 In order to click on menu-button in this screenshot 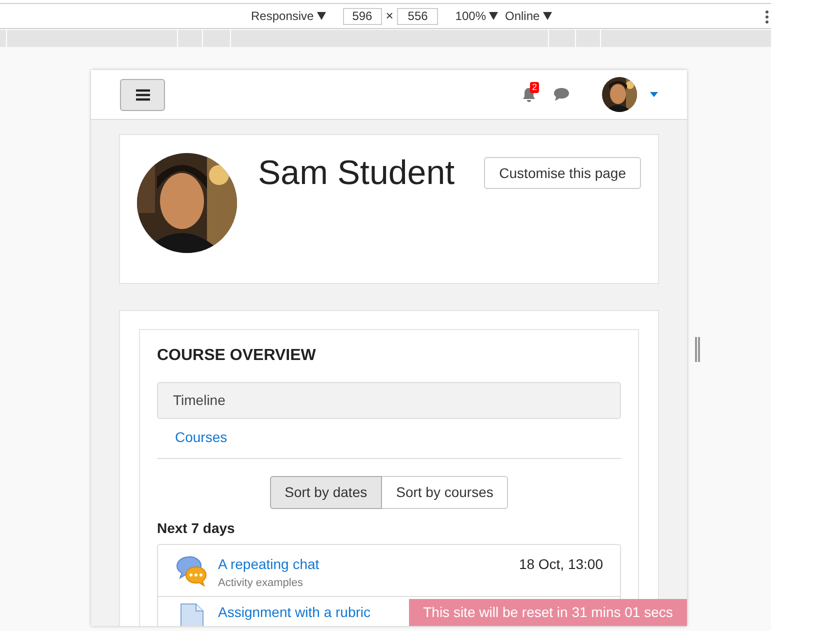, I will do `click(142, 94)`.